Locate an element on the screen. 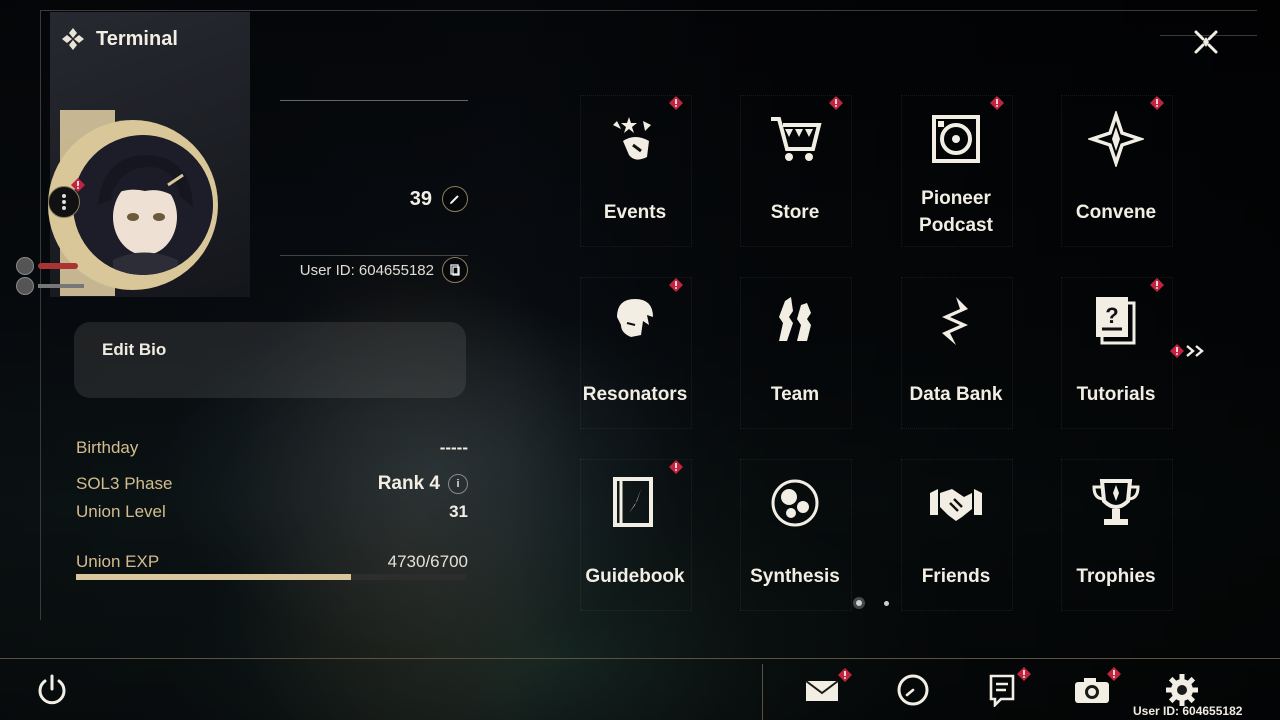 The width and height of the screenshot is (1280, 720). bottom-user-id: User ID: 604655182 is located at coordinates (1188, 711).